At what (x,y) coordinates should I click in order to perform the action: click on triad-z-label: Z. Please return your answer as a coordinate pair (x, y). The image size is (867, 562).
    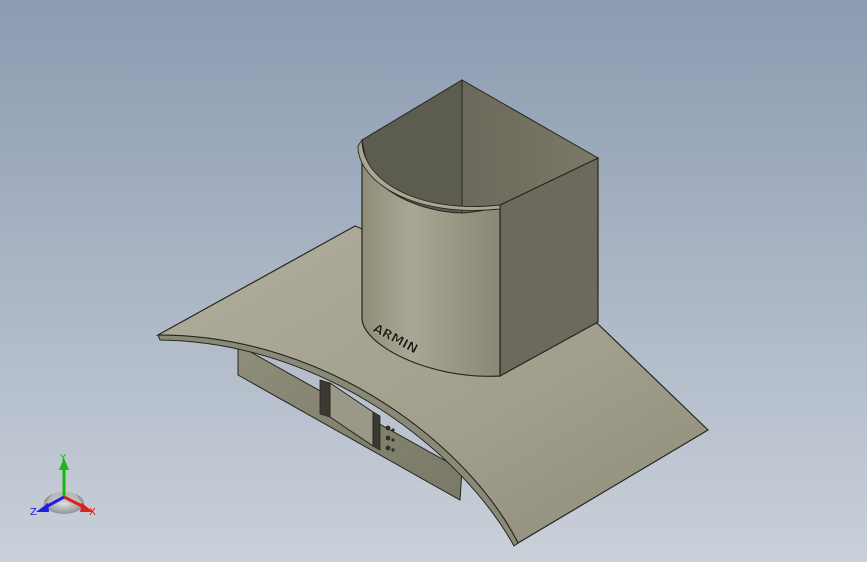
    Looking at the image, I should click on (33, 512).